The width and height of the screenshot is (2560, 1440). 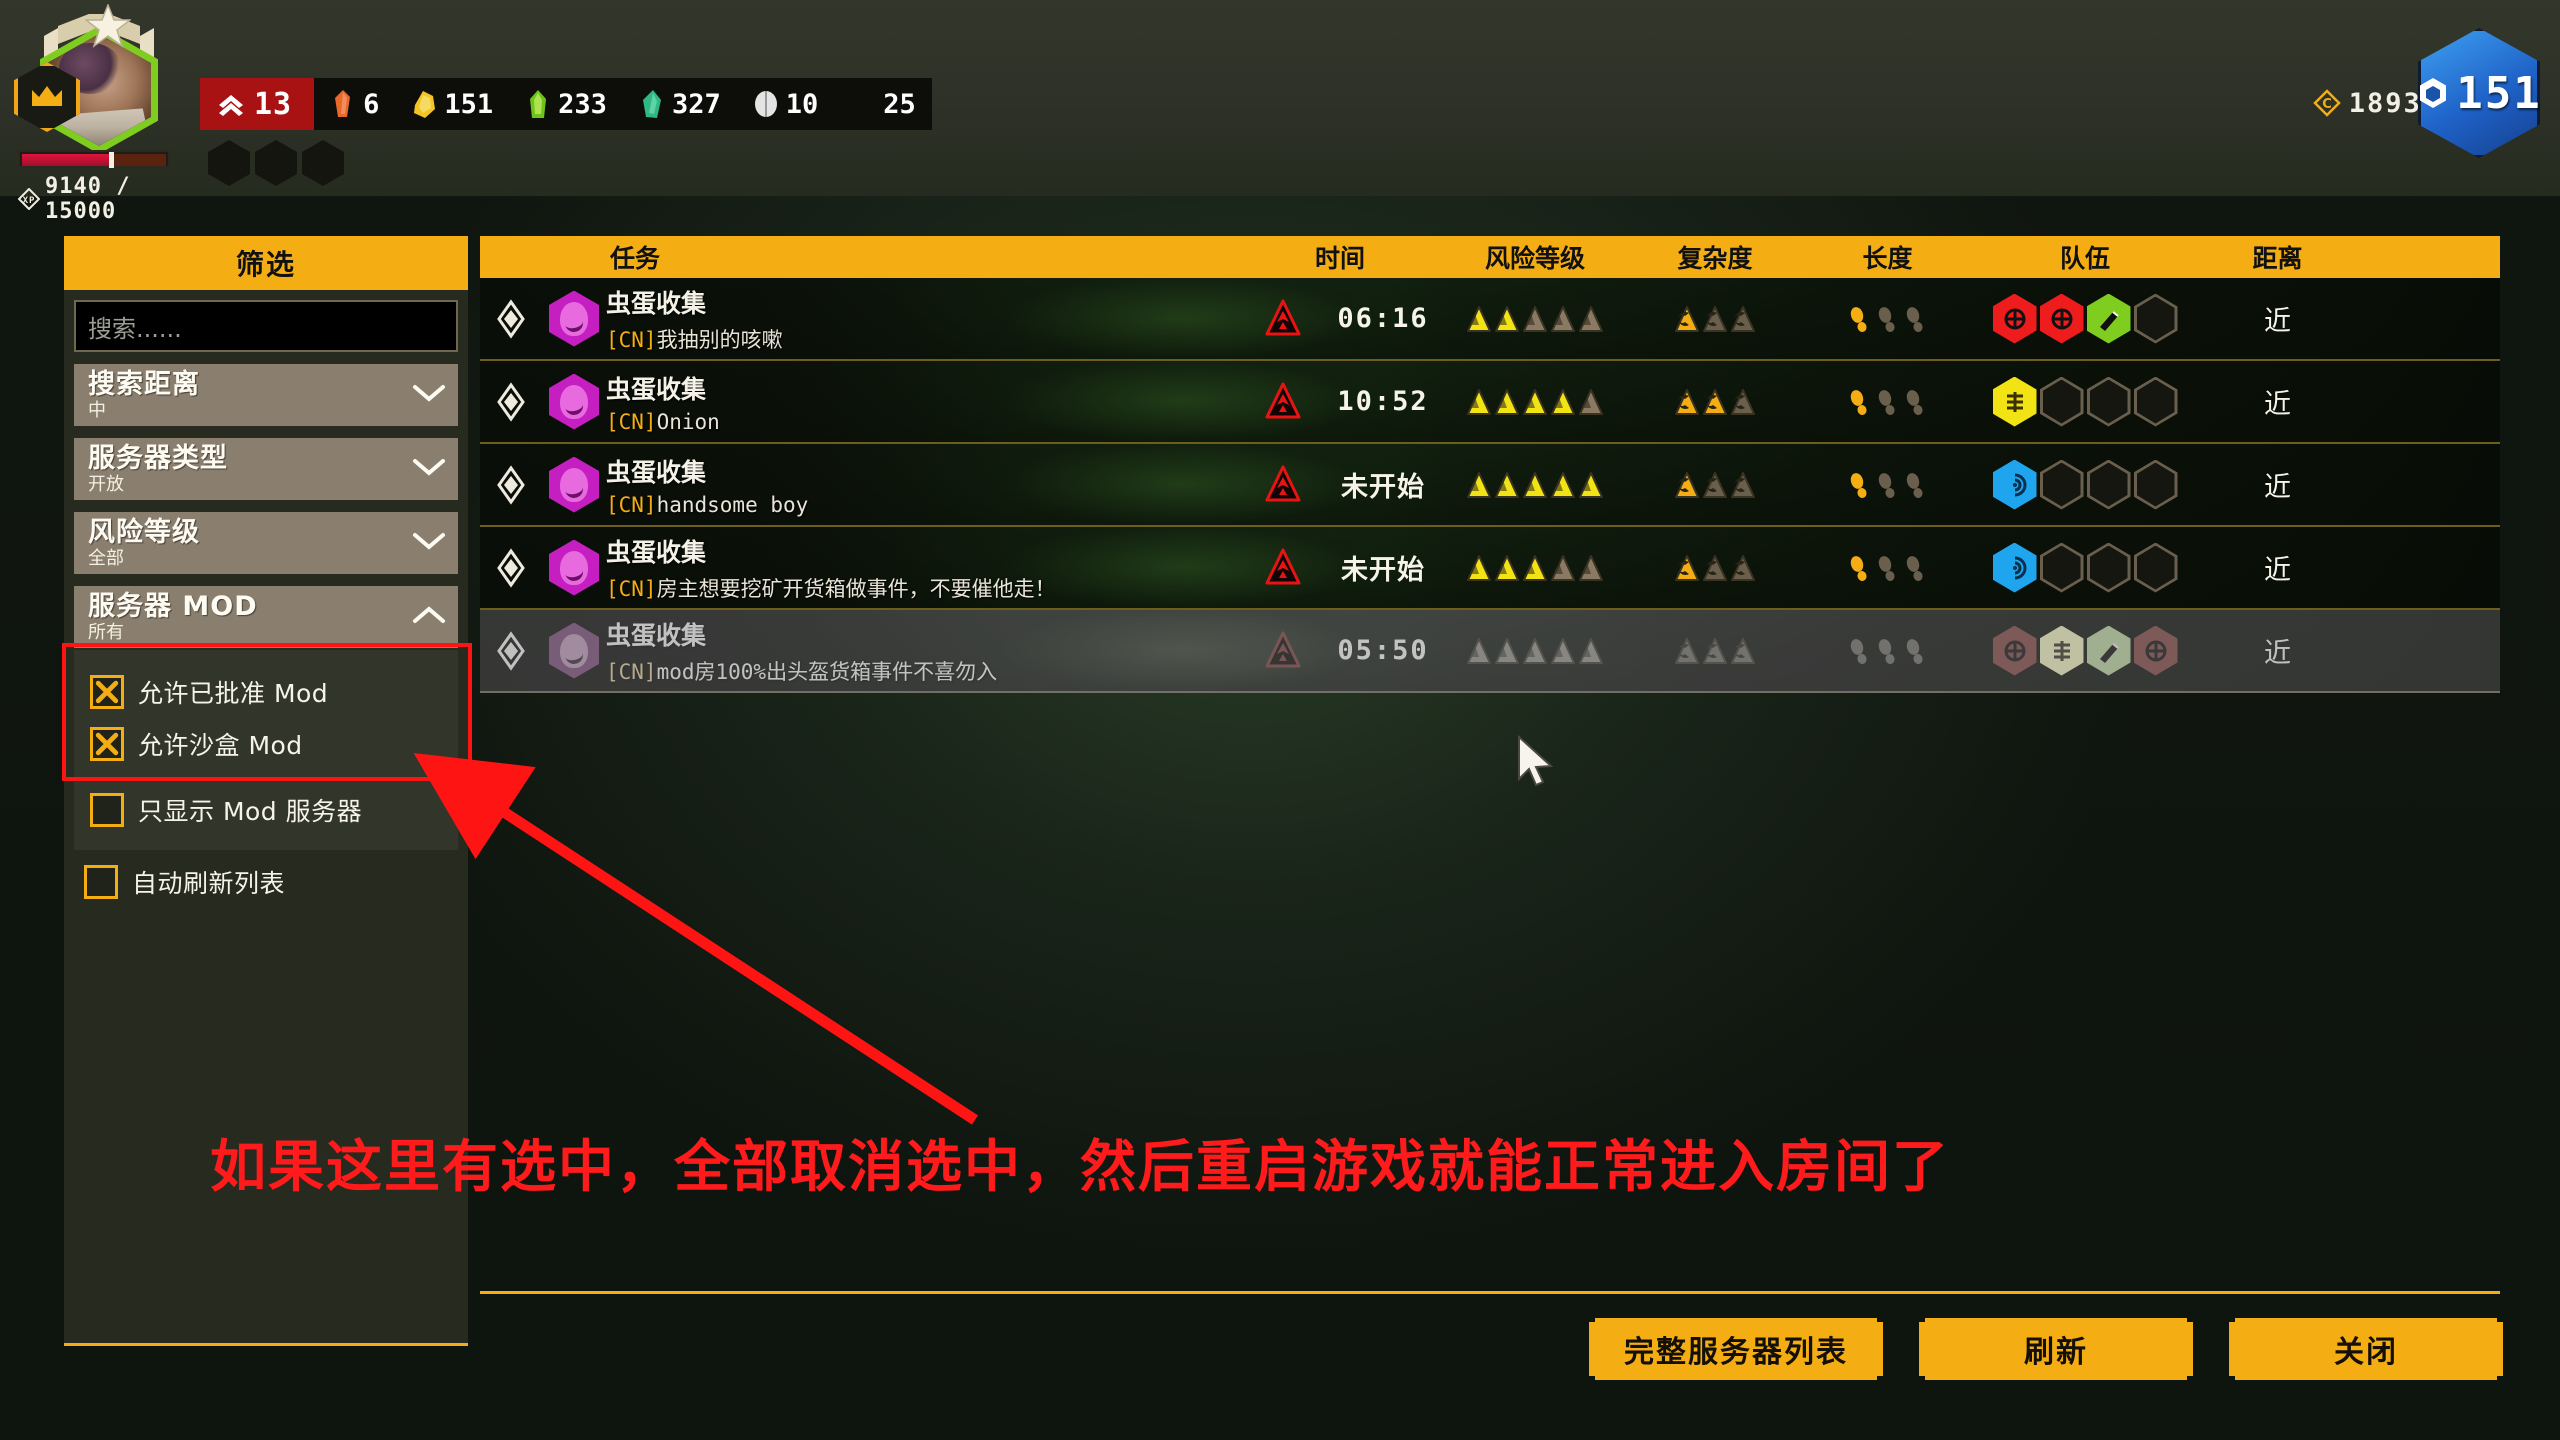 I want to click on resource-bar: 13 6 151 233 327 10 25, so click(x=566, y=104).